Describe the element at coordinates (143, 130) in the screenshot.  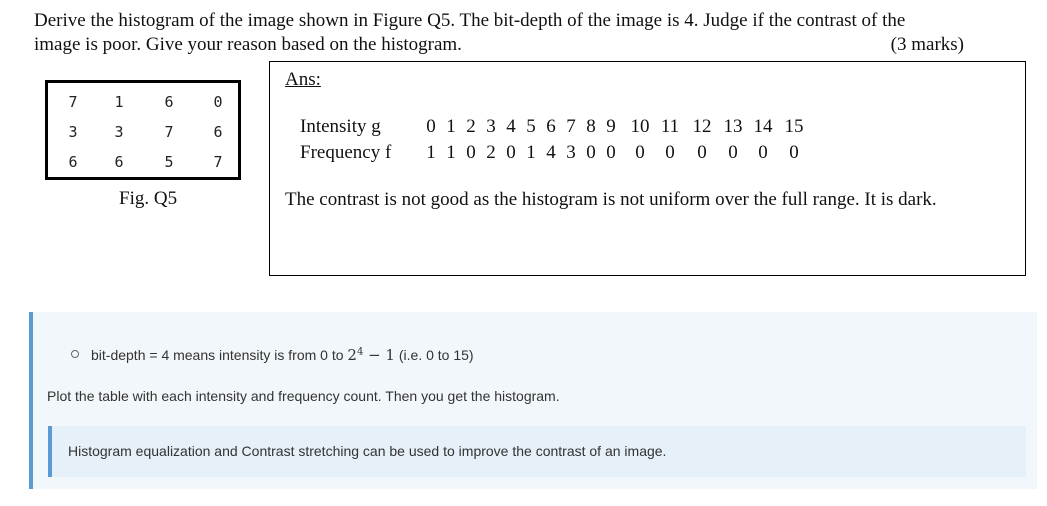
I see `image-matrix: 7 1 6 0 3 3 7 6 6 6 5 7` at that location.